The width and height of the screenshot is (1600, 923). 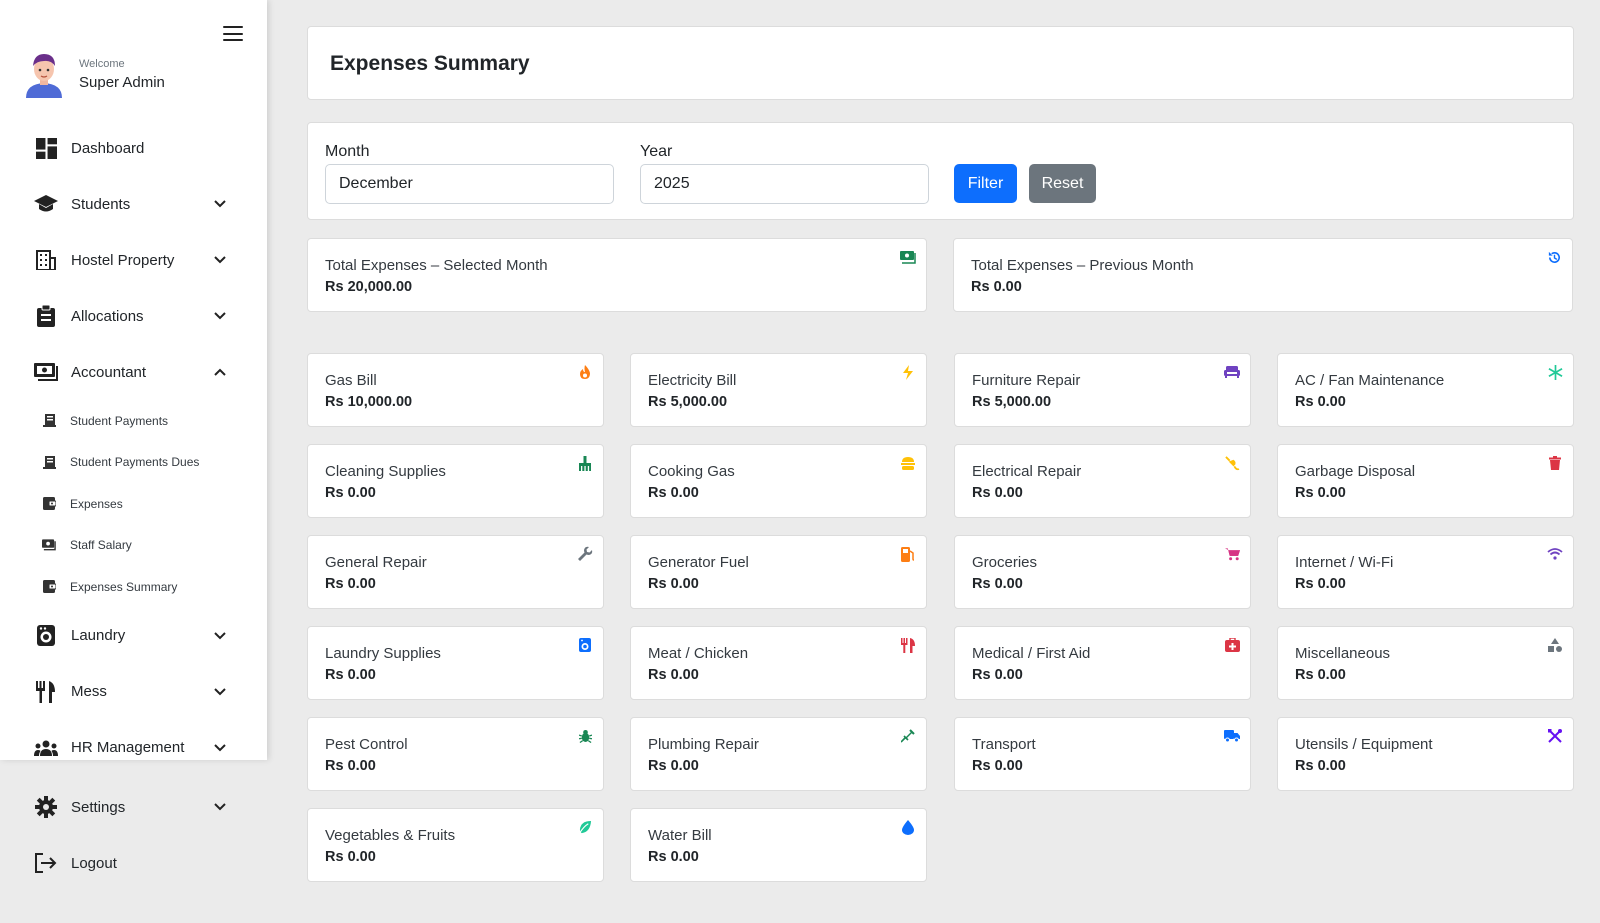 I want to click on sidebar-item-allocations: Allocations, so click(x=133, y=316).